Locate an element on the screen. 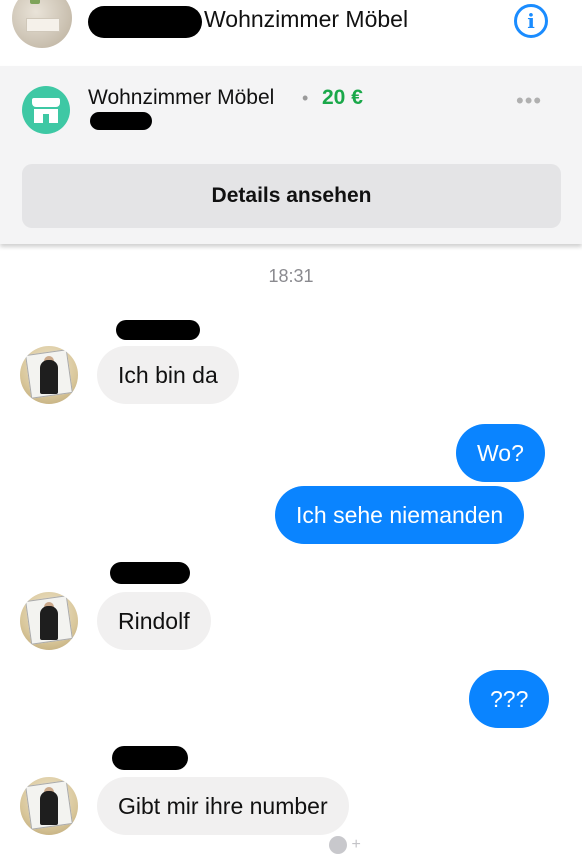 The image size is (582, 857). smiley-icon is located at coordinates (338, 845).